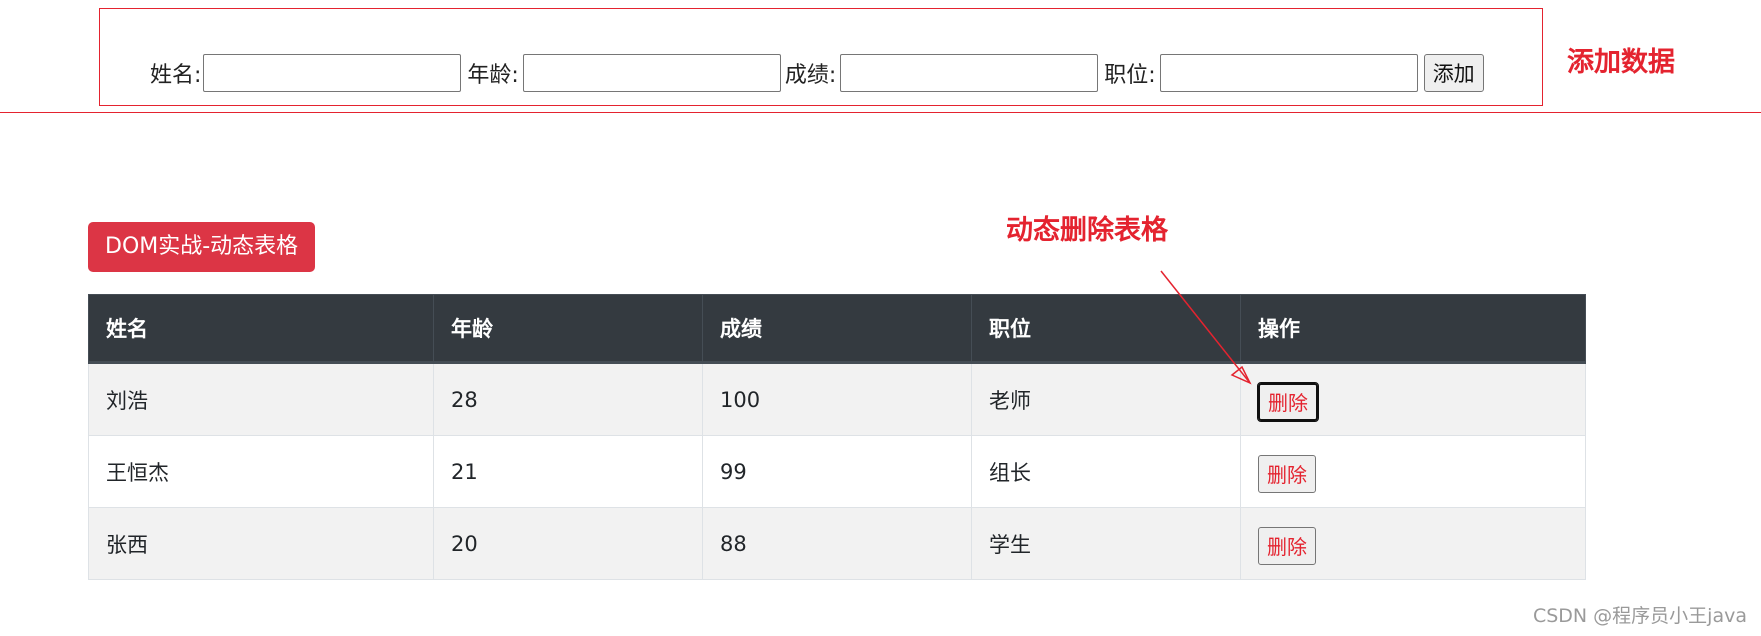 Image resolution: width=1761 pixels, height=636 pixels. Describe the element at coordinates (1453, 73) in the screenshot. I see `add-button: 添加` at that location.